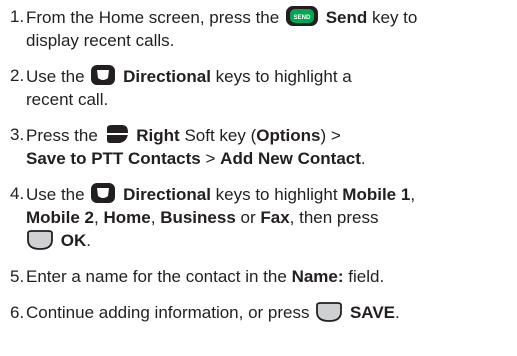 The height and width of the screenshot is (356, 517). Describe the element at coordinates (198, 217) in the screenshot. I see `option-business: Business` at that location.